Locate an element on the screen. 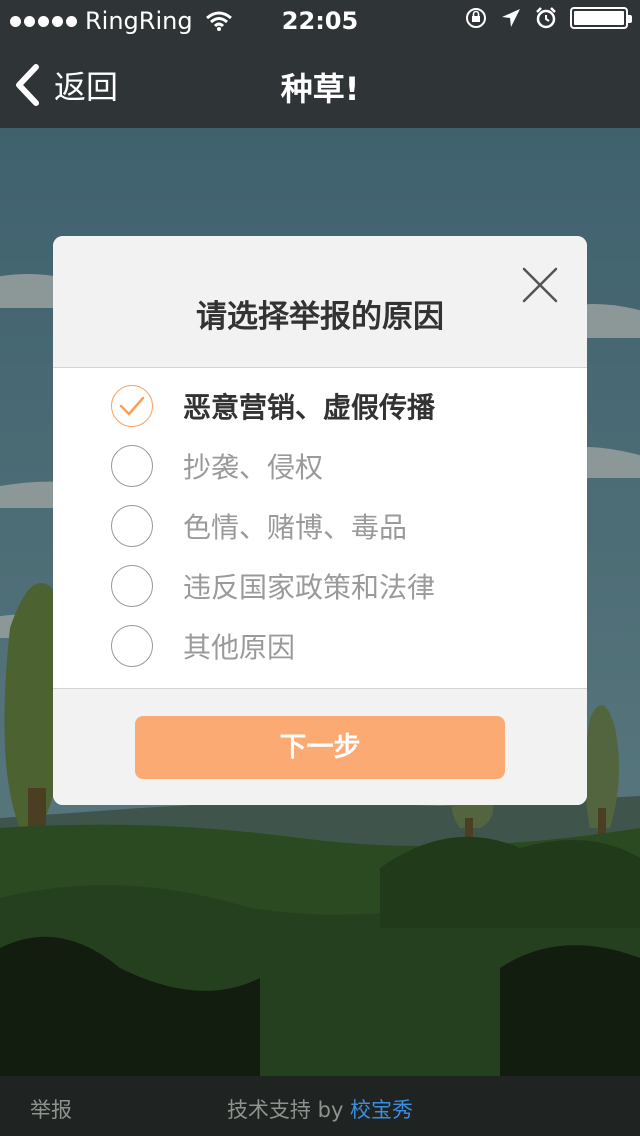 This screenshot has width=640, height=1136. footer-bar: 举报 技术支持 by 校宝秀 is located at coordinates (320, 1106).